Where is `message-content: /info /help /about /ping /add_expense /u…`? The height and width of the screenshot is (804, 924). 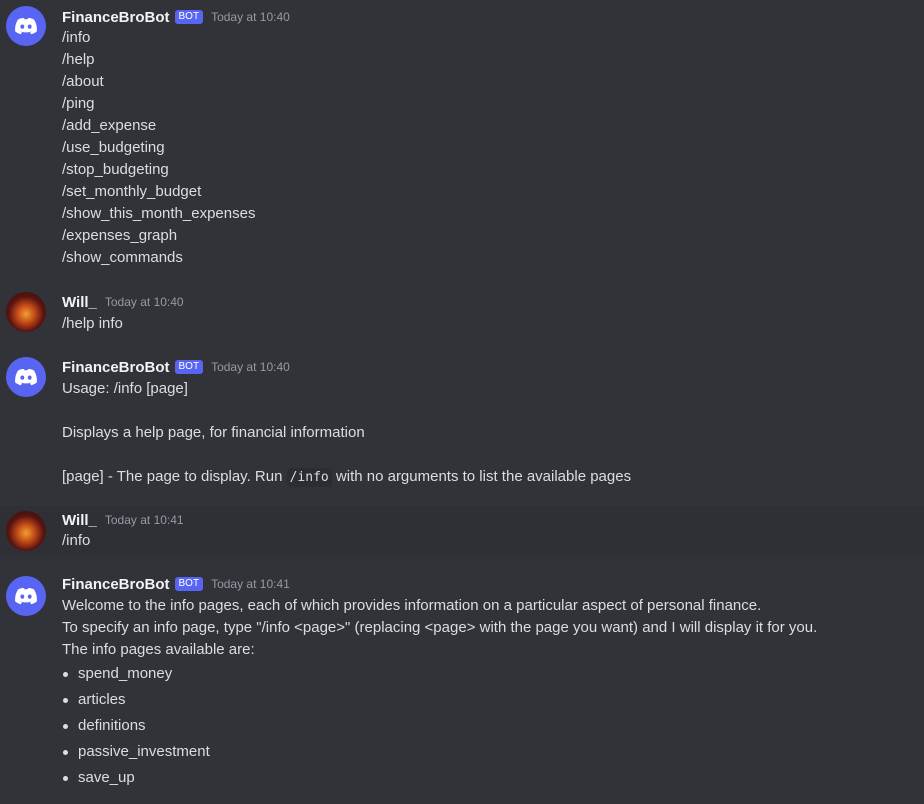
message-content: /info /help /about /ping /add_expense /u… is located at coordinates (158, 148).